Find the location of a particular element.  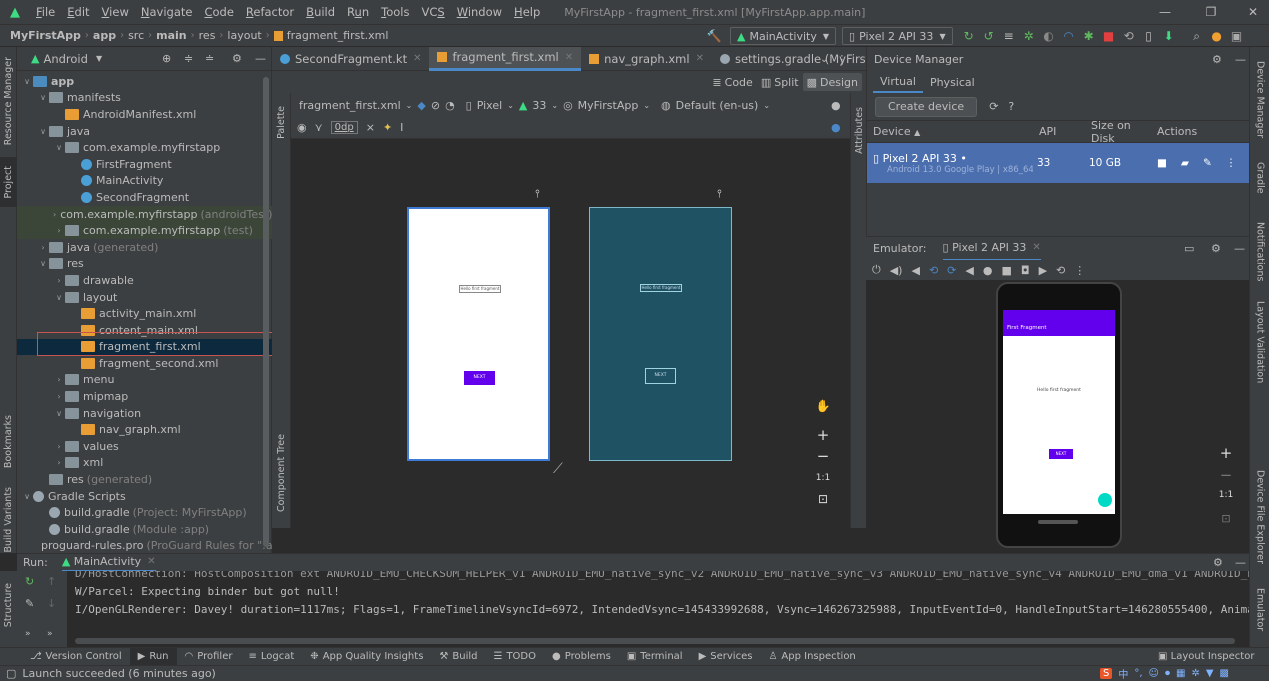

tree-item: › com.example.myfirstapp (test) is located at coordinates (144, 230).